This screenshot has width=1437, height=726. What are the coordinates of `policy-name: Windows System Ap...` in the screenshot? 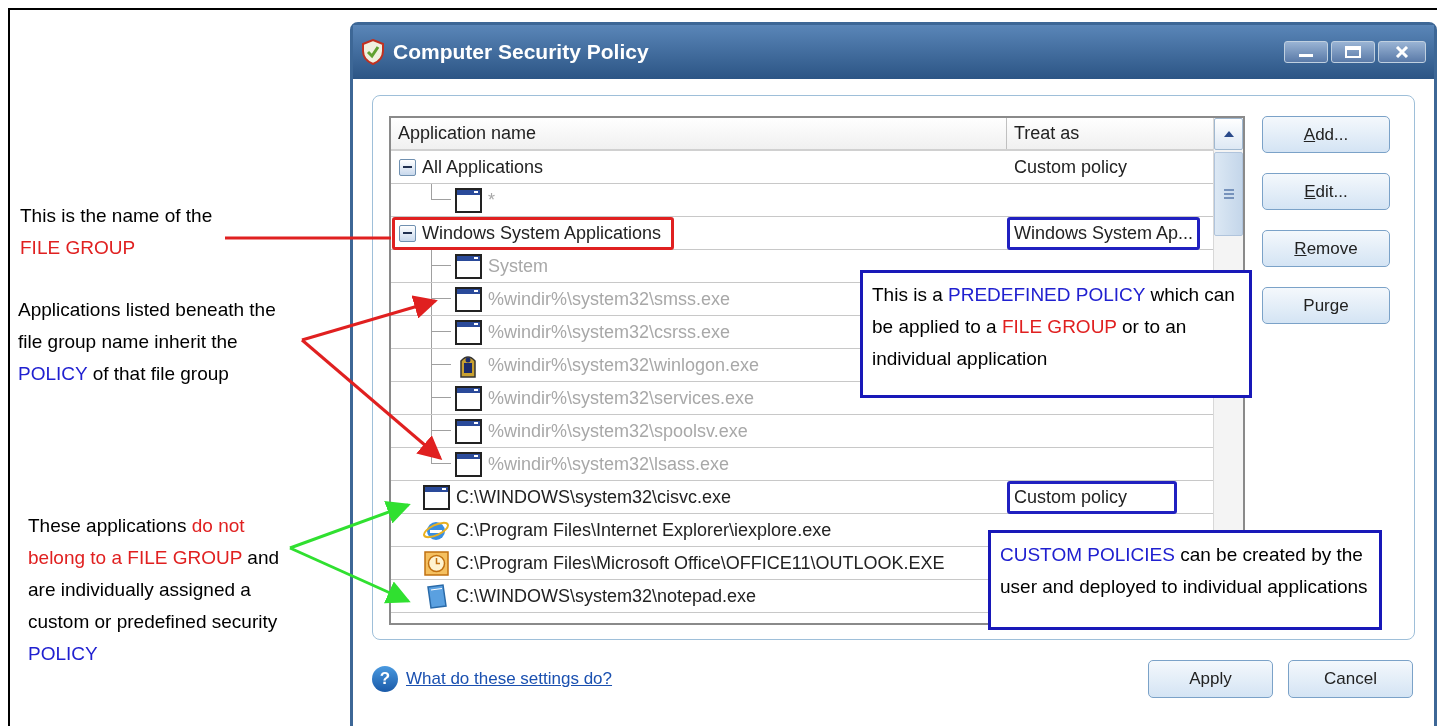 It's located at (1104, 233).